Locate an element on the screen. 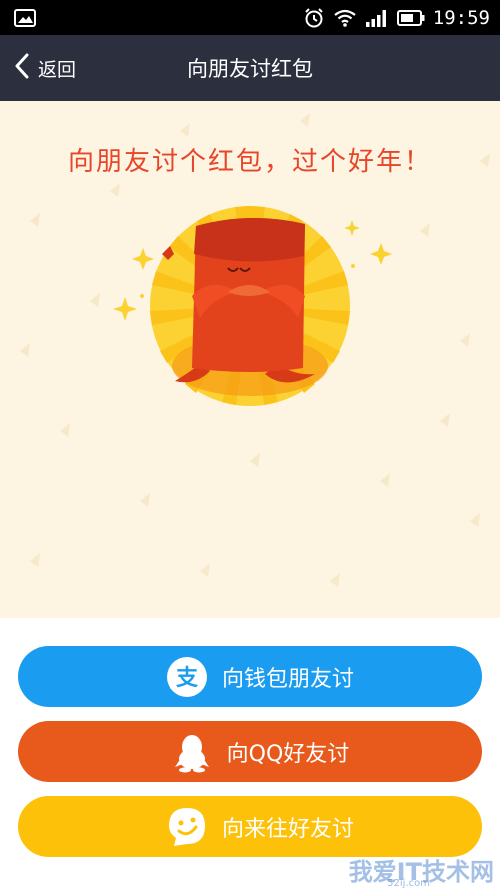 The image size is (500, 889). ask-alipay-friends-button: 支 向钱包朋友讨 is located at coordinates (250, 676).